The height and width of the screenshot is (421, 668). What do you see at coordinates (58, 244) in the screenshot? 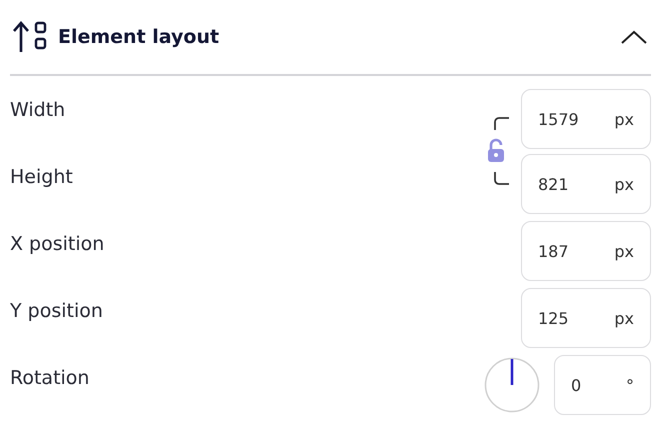
I see `field-label: X position` at bounding box center [58, 244].